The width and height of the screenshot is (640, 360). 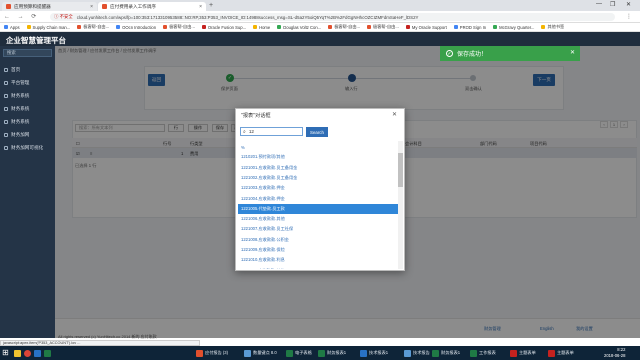 What do you see at coordinates (472, 55) in the screenshot?
I see `toast-message: 保存成功！` at bounding box center [472, 55].